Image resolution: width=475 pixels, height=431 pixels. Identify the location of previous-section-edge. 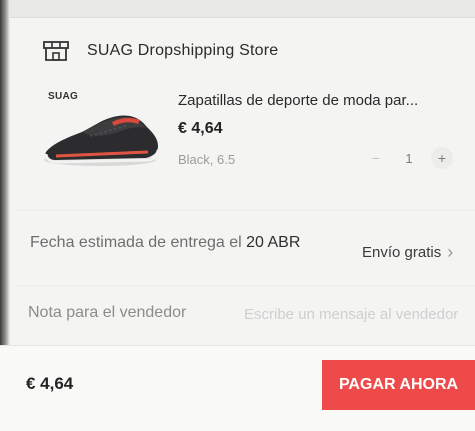
(237, 9).